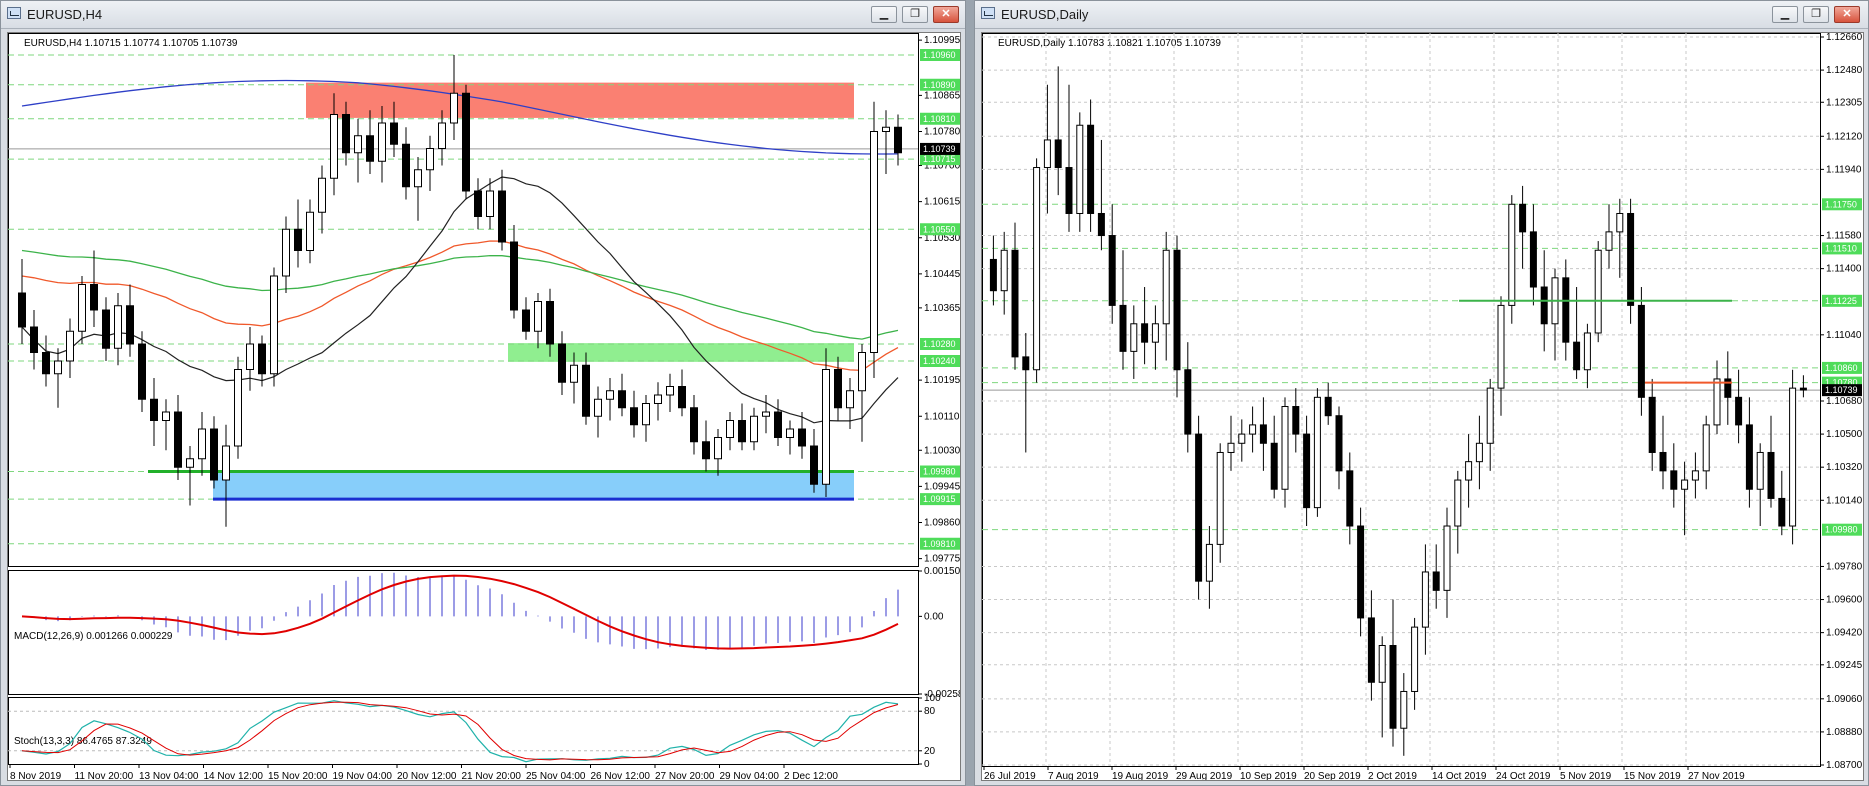 The width and height of the screenshot is (1869, 786). What do you see at coordinates (939, 472) in the screenshot?
I see `h4-level-label: 1.09980` at bounding box center [939, 472].